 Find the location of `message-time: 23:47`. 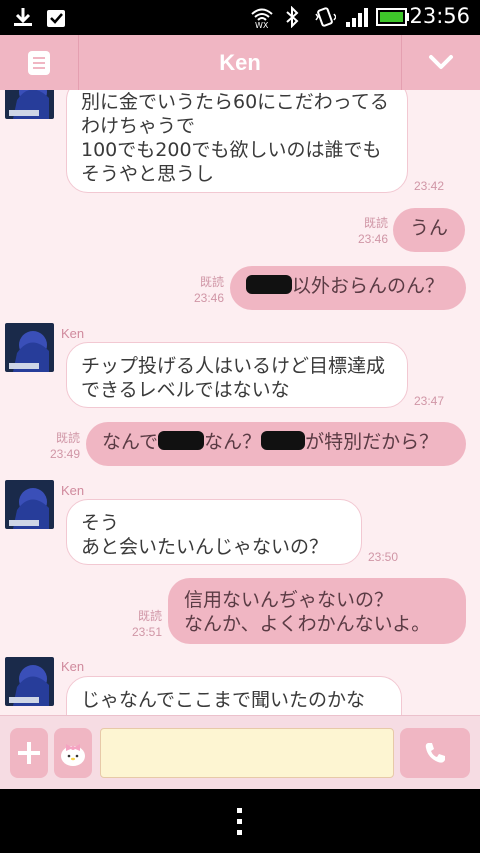

message-time: 23:47 is located at coordinates (429, 401).